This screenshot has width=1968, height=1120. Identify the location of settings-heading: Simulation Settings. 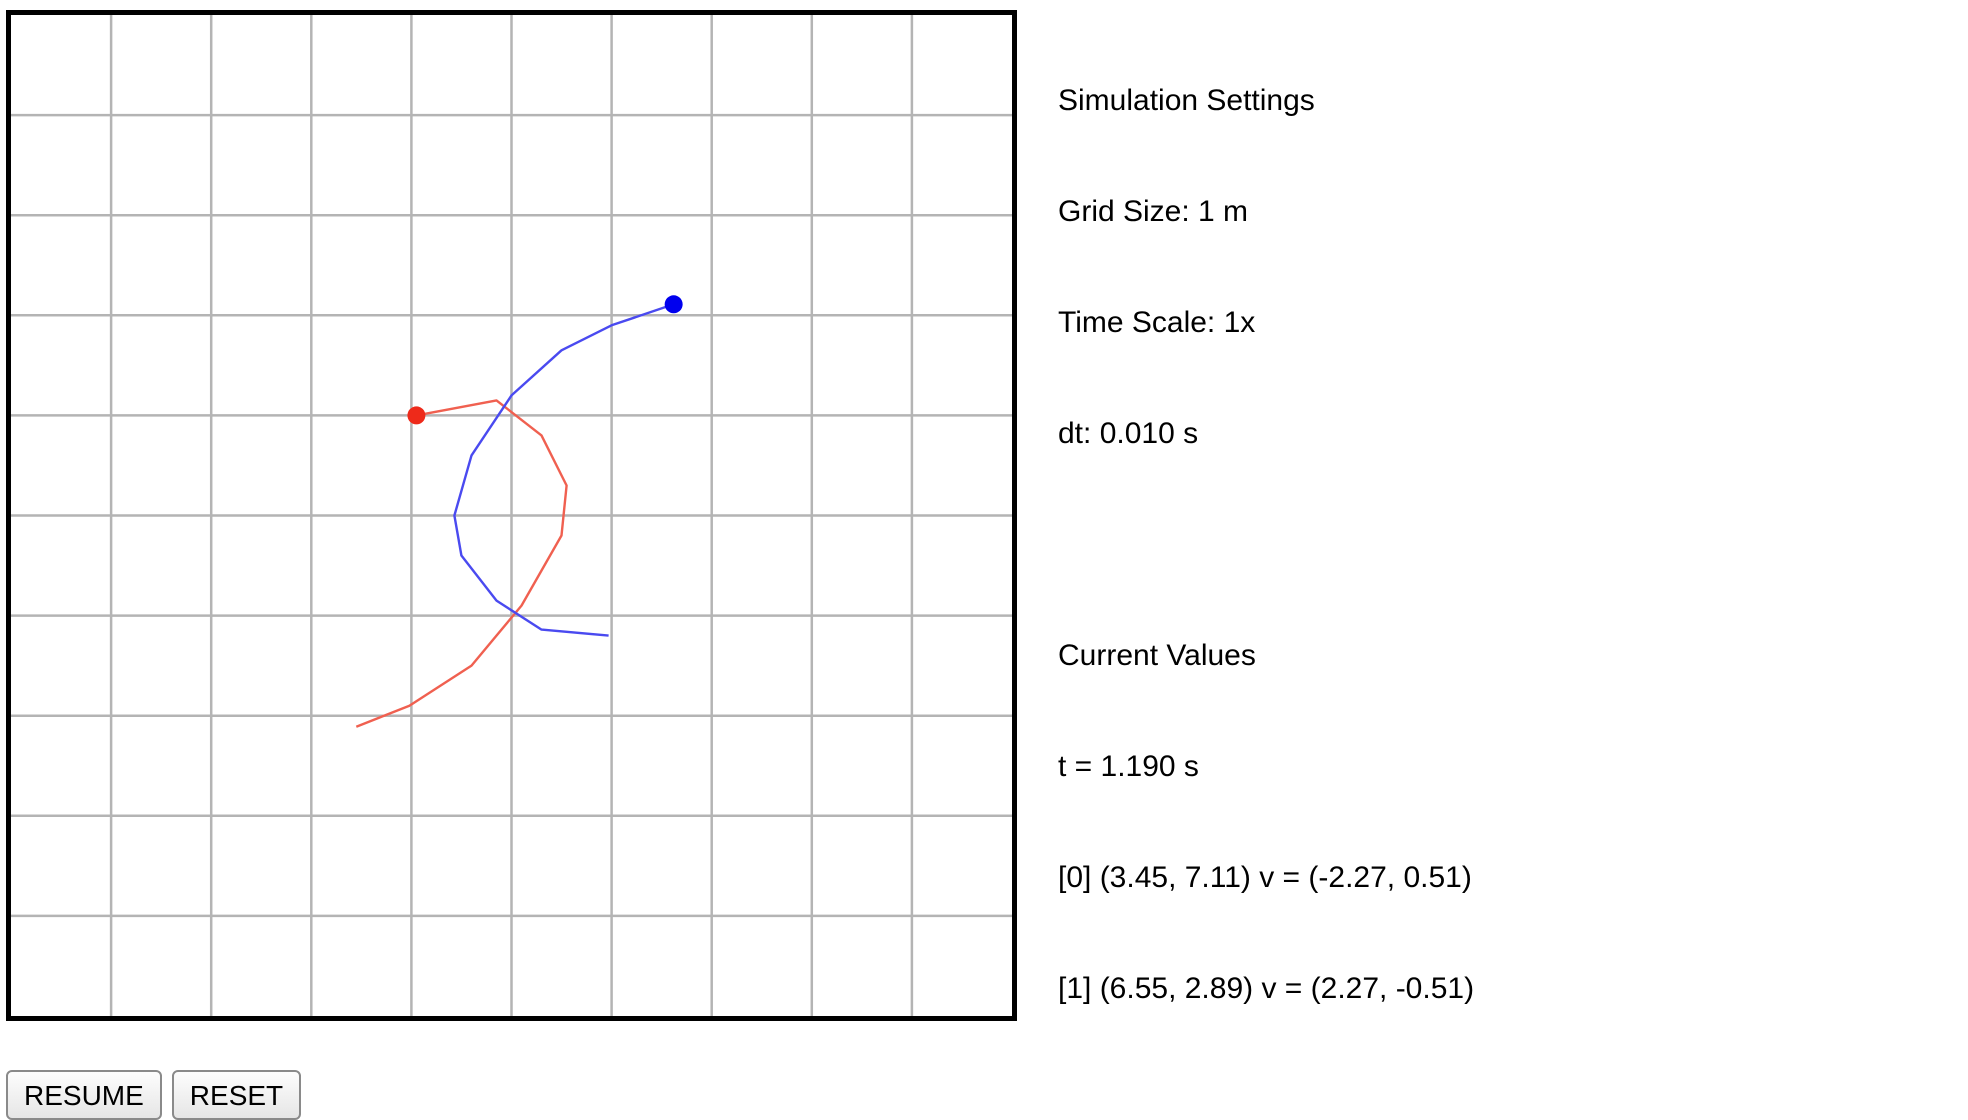
(1186, 100).